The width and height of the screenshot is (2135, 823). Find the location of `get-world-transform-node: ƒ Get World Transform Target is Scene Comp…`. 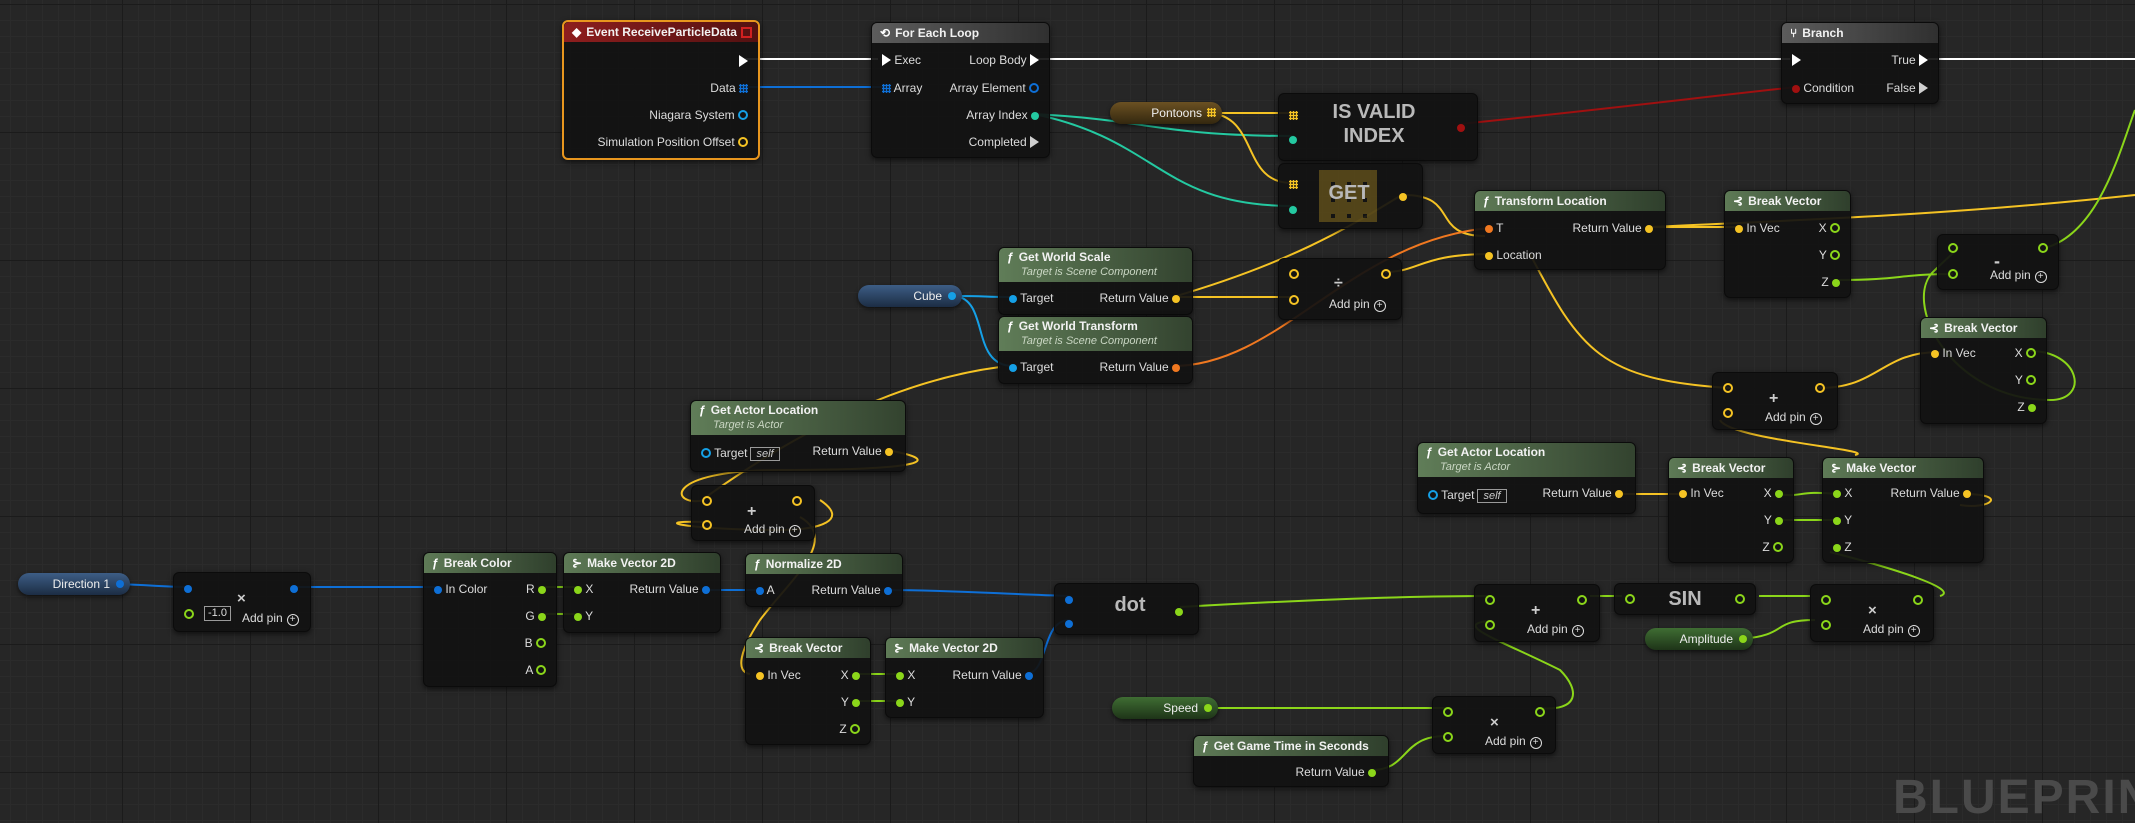

get-world-transform-node: ƒ Get World Transform Target is Scene Comp… is located at coordinates (1095, 350).